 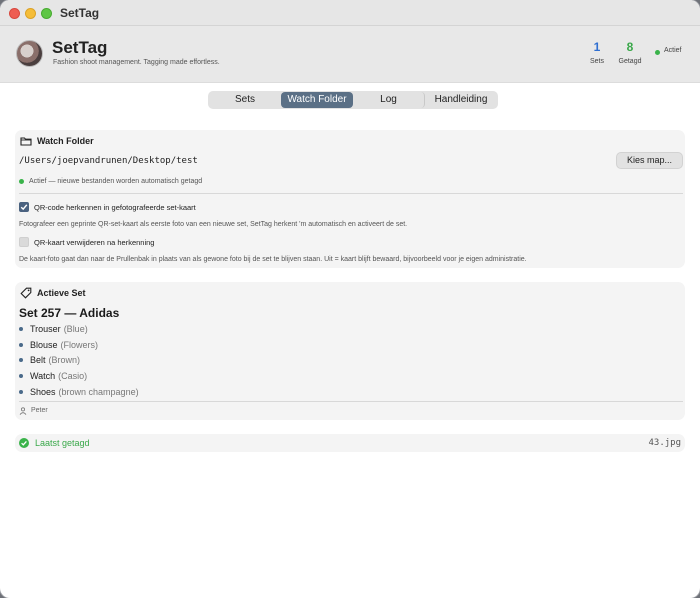 What do you see at coordinates (44, 345) in the screenshot?
I see `item-name: Blouse` at bounding box center [44, 345].